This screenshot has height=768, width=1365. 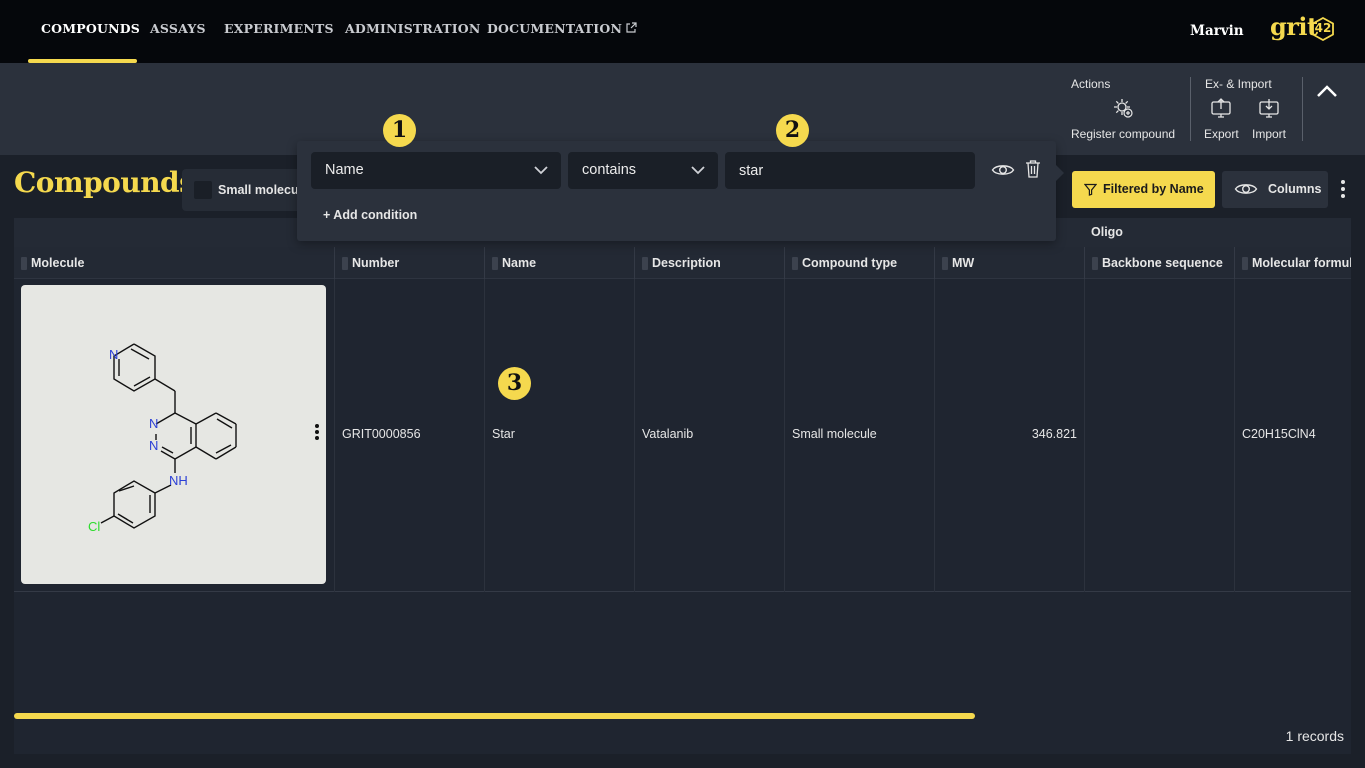 I want to click on step-marker-2: 2, so click(x=792, y=130).